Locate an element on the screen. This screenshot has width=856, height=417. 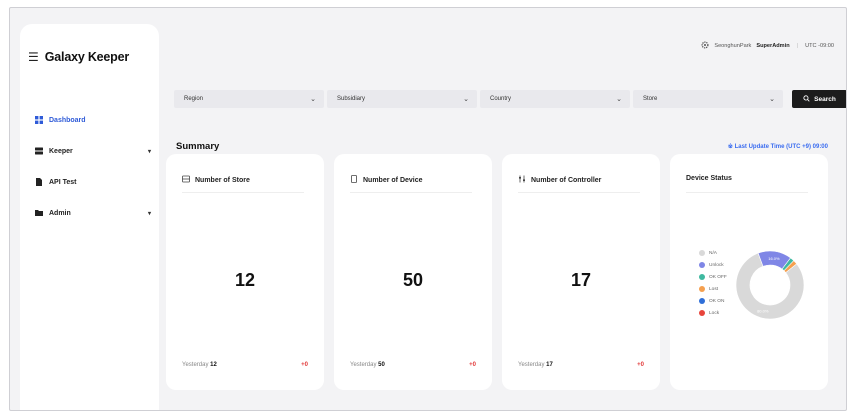
yesterday-value: 17 is located at coordinates (549, 365).